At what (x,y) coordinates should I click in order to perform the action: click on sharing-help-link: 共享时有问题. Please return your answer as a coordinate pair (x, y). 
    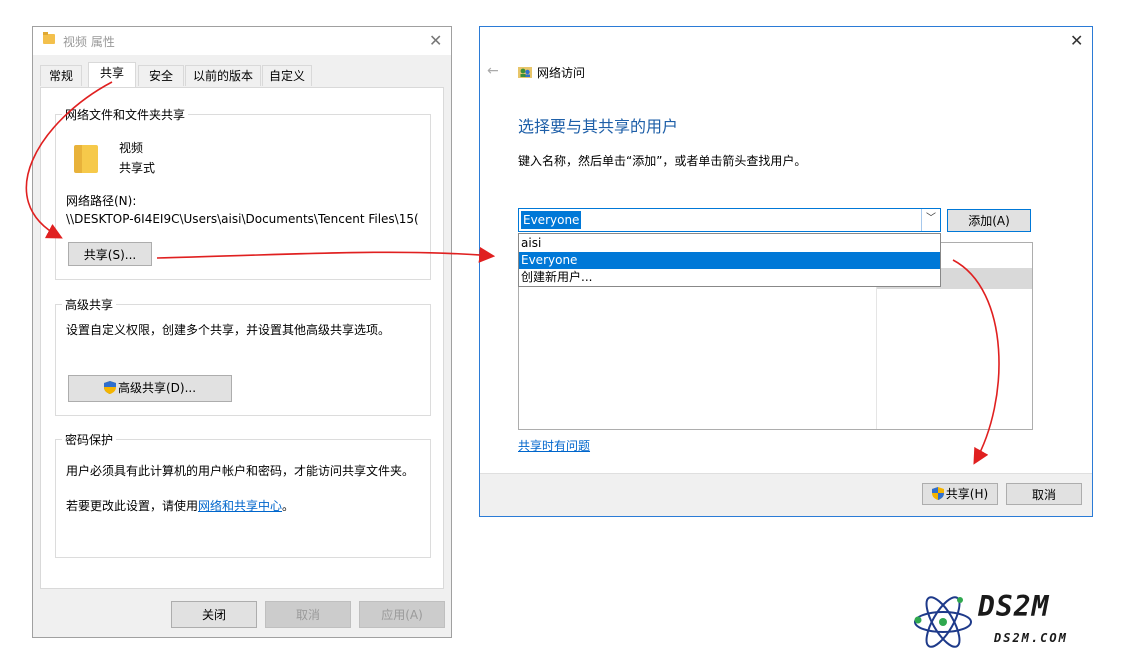
    Looking at the image, I should click on (554, 445).